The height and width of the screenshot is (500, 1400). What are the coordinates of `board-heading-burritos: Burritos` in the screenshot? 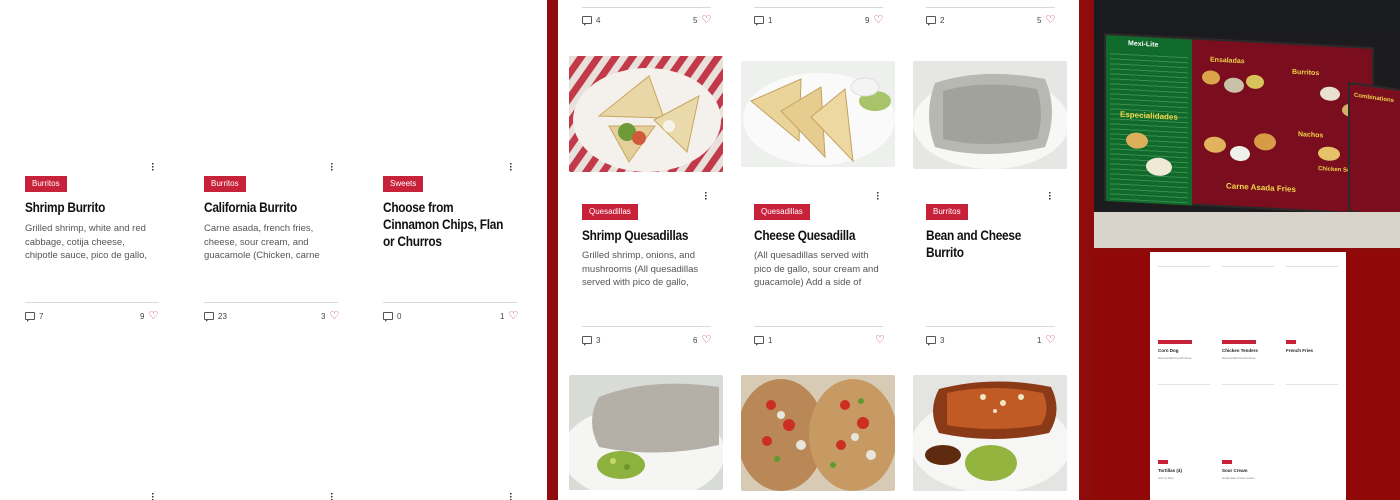 It's located at (1306, 73).